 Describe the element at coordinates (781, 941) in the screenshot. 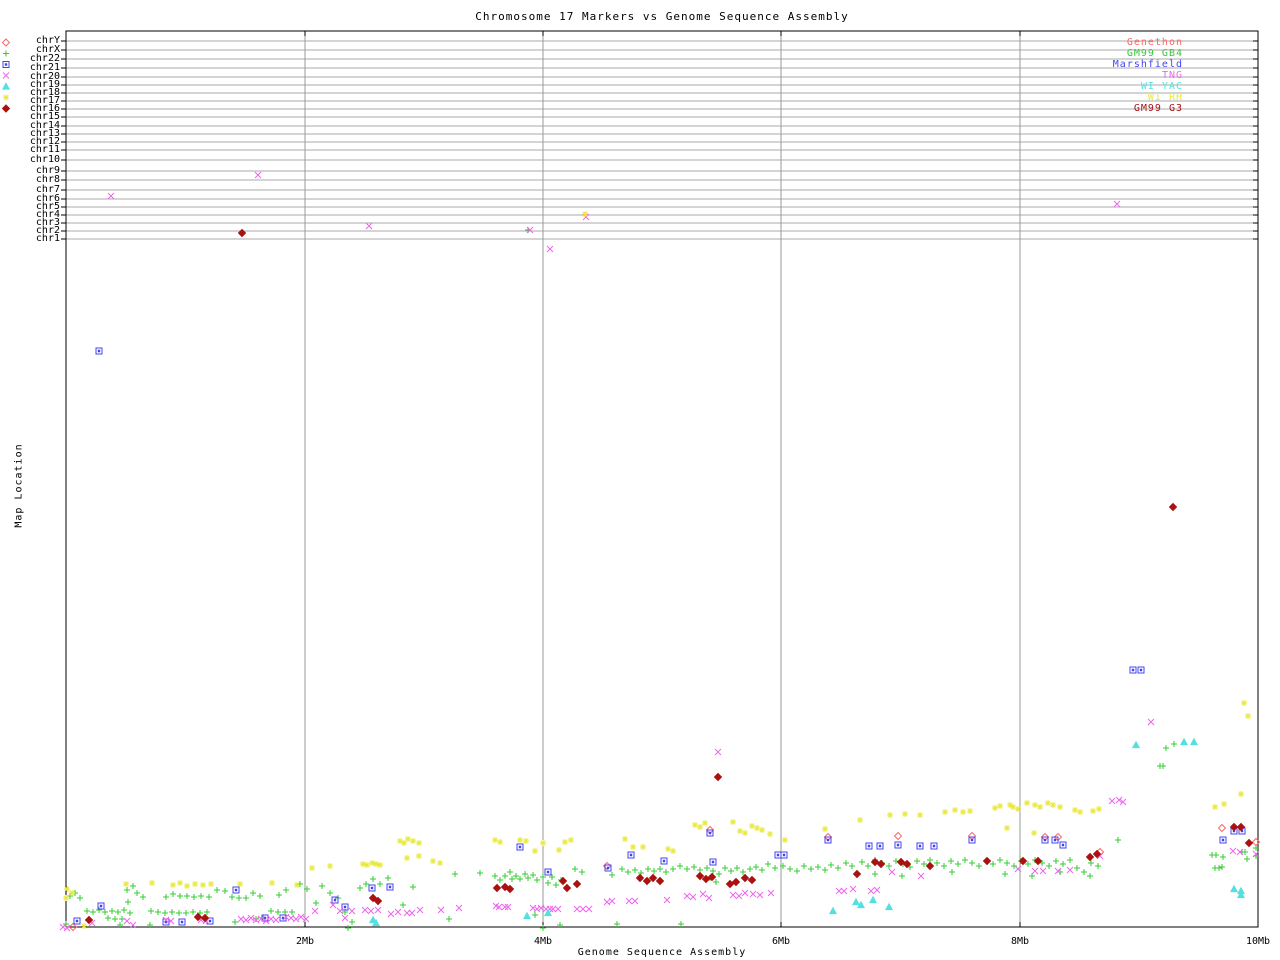

I see `x-tick-label: 6Mb` at that location.